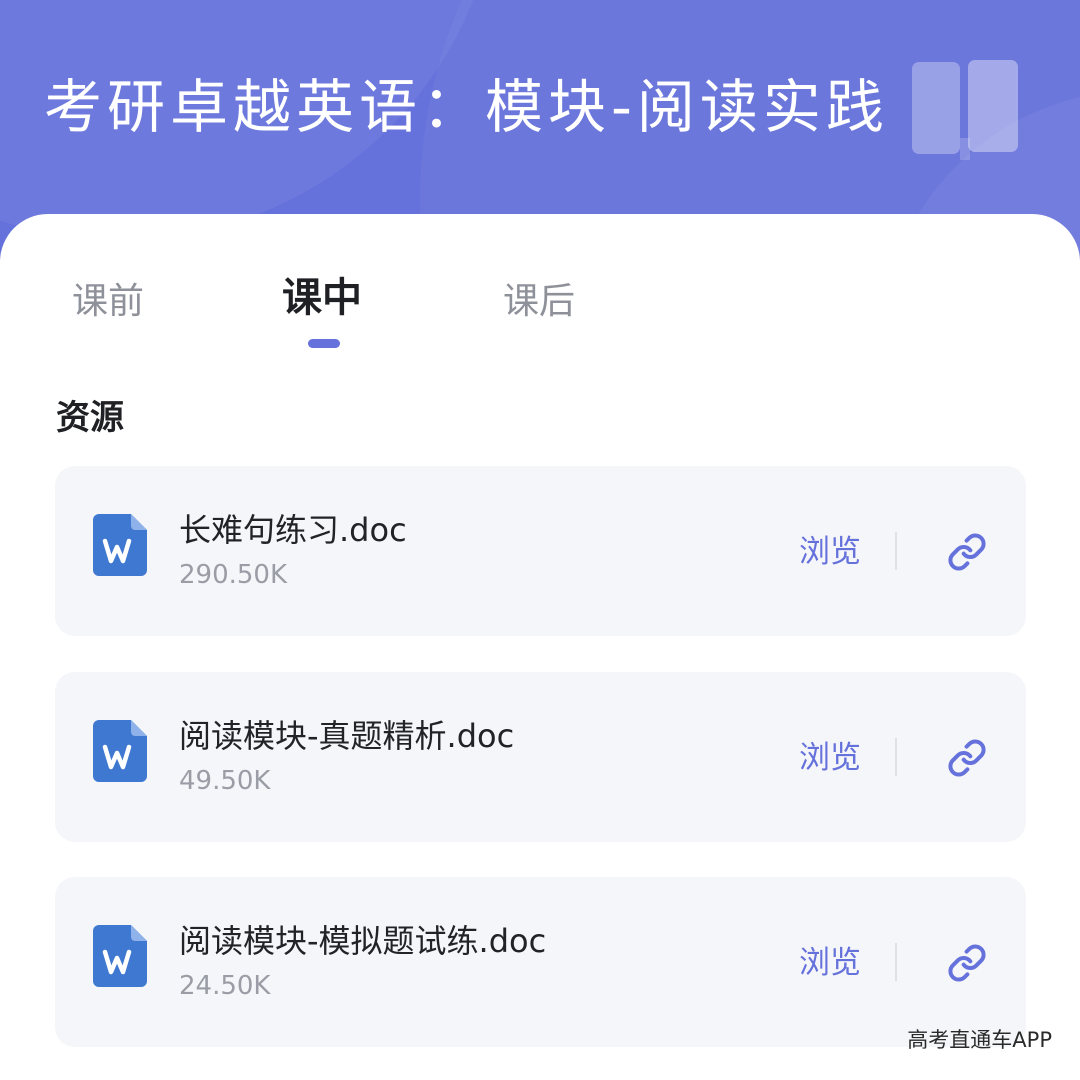 The height and width of the screenshot is (1080, 1080). What do you see at coordinates (540, 551) in the screenshot?
I see `resource-item: 长难句练习.doc 290.50K 浏览` at bounding box center [540, 551].